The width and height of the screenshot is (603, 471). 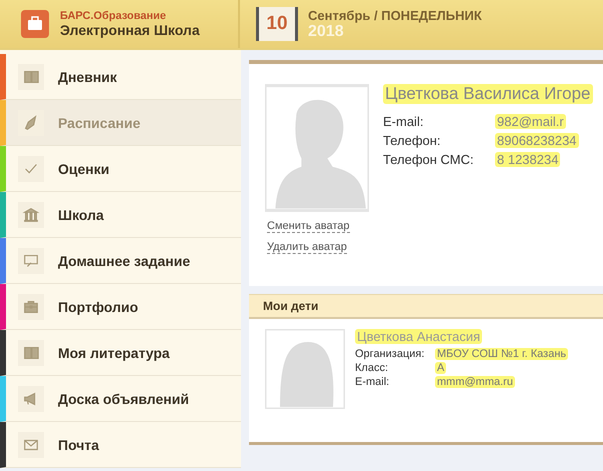 I want to click on field-label: Телефон СМС:, so click(x=429, y=159).